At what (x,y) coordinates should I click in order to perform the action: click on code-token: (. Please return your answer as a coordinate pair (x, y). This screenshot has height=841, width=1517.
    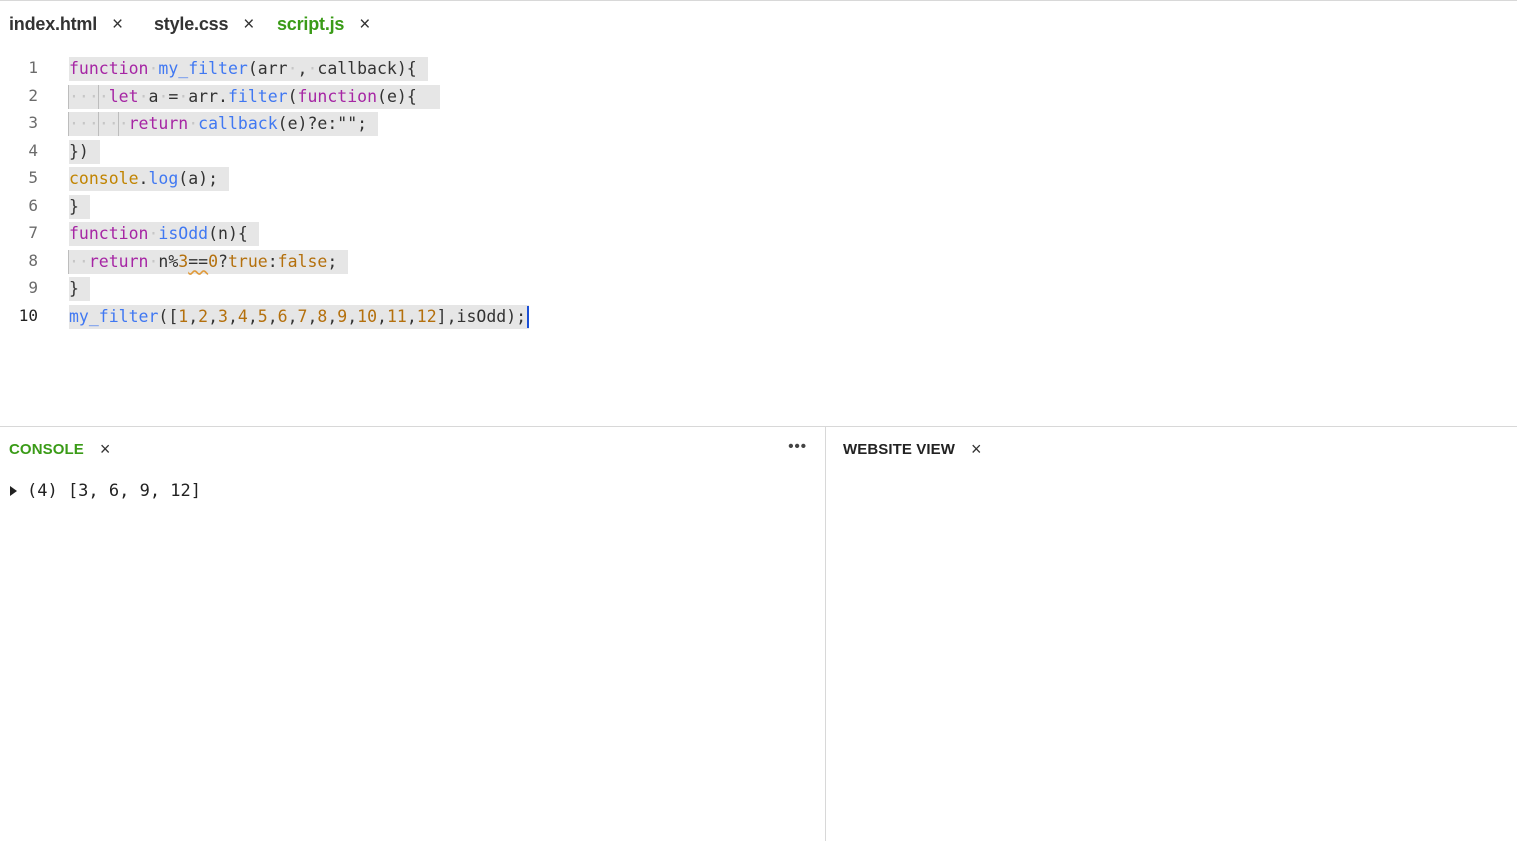
    Looking at the image, I should click on (292, 96).